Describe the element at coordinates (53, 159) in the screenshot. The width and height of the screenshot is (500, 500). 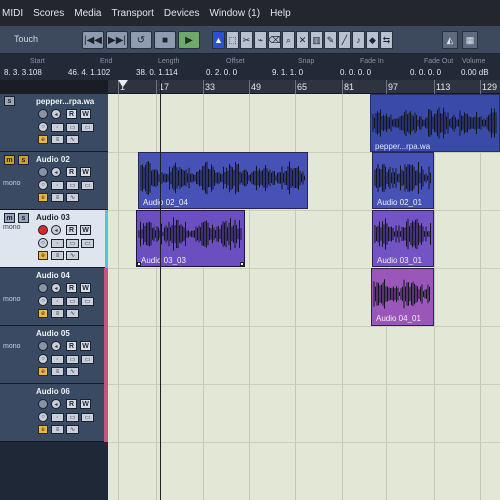
I see `track-name: Audio 02` at that location.